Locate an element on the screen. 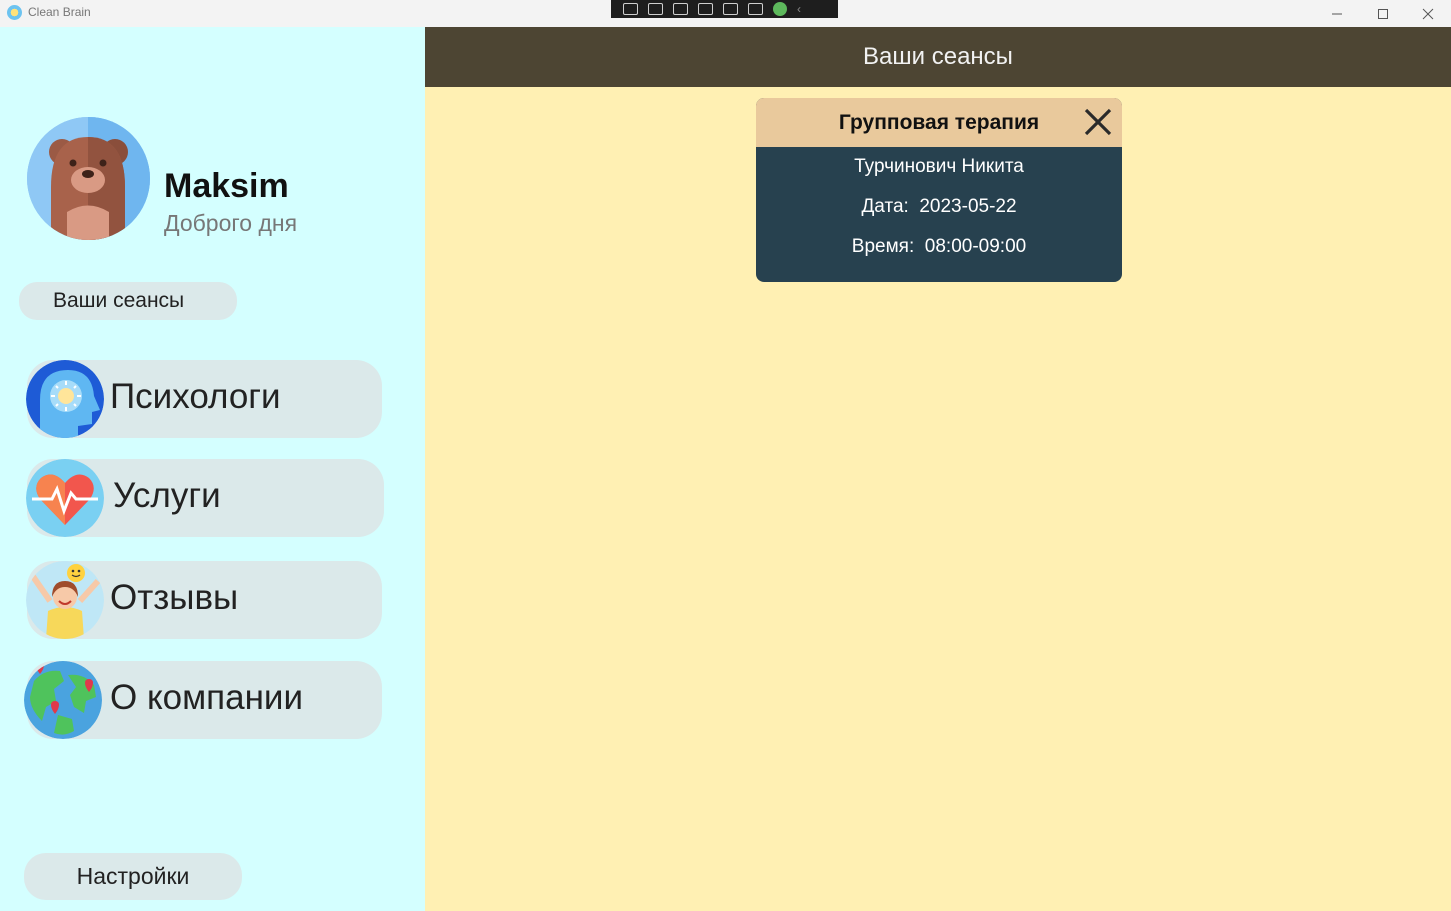 The image size is (1451, 911). display-icon is located at coordinates (730, 9).